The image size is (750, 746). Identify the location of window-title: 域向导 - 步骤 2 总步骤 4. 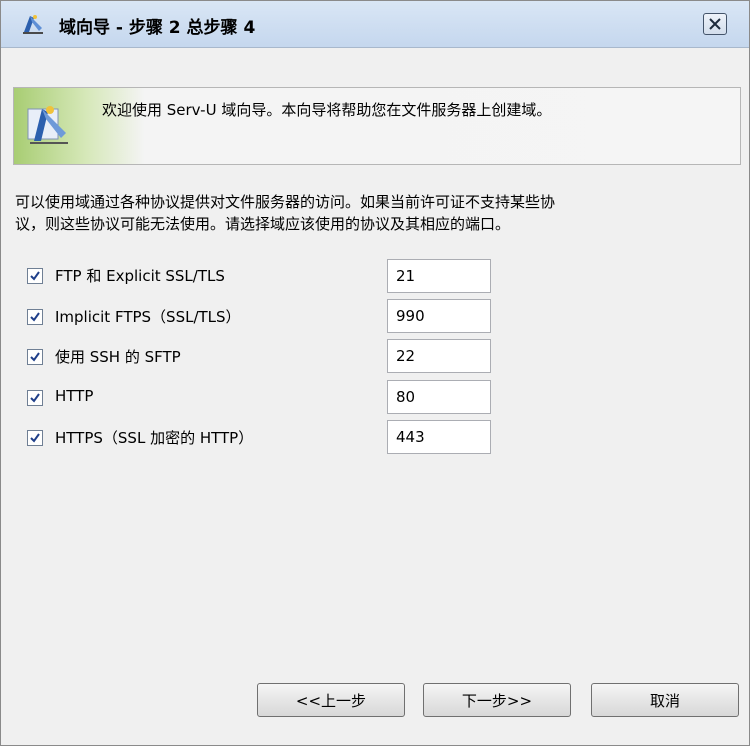
(157, 28).